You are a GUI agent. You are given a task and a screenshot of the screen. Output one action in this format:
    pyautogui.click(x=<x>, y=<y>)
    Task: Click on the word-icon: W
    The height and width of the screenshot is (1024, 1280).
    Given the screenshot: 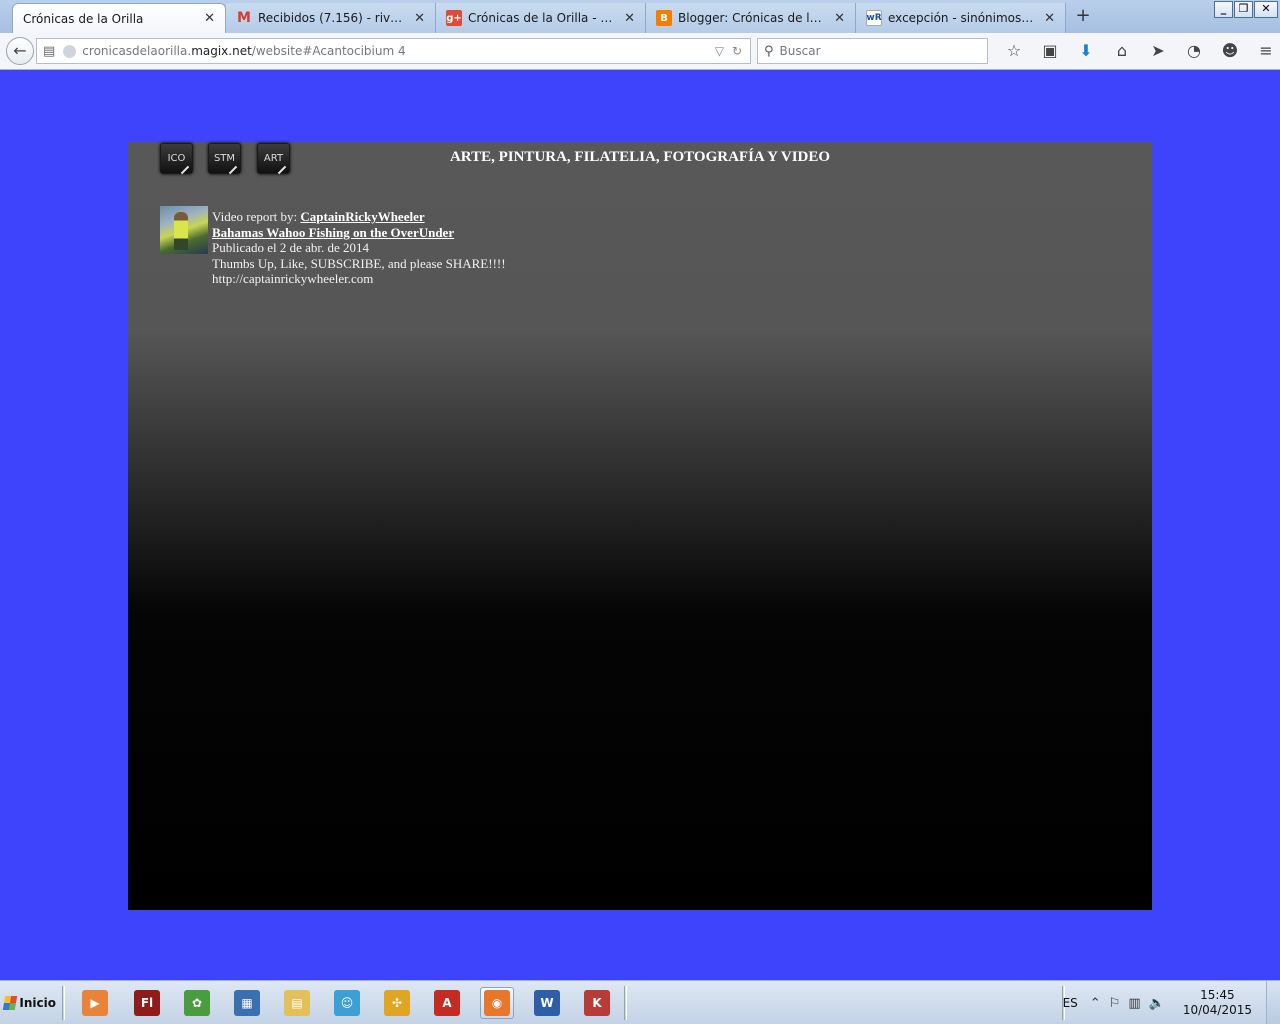 What is the action you would take?
    pyautogui.click(x=547, y=1003)
    